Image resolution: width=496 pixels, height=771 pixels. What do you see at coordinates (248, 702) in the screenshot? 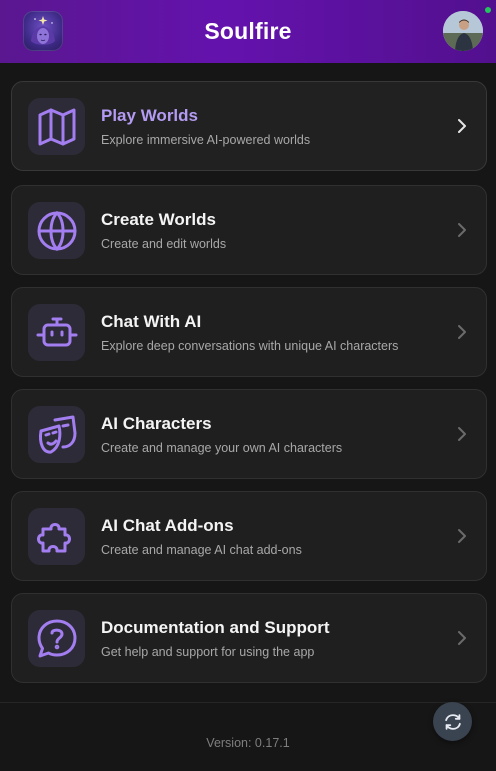
I see `footer-divider` at bounding box center [248, 702].